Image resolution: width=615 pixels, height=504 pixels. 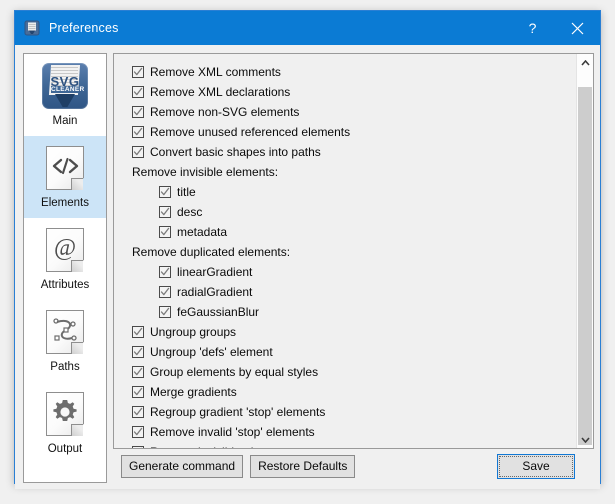 I want to click on code-page-icon, so click(x=65, y=168).